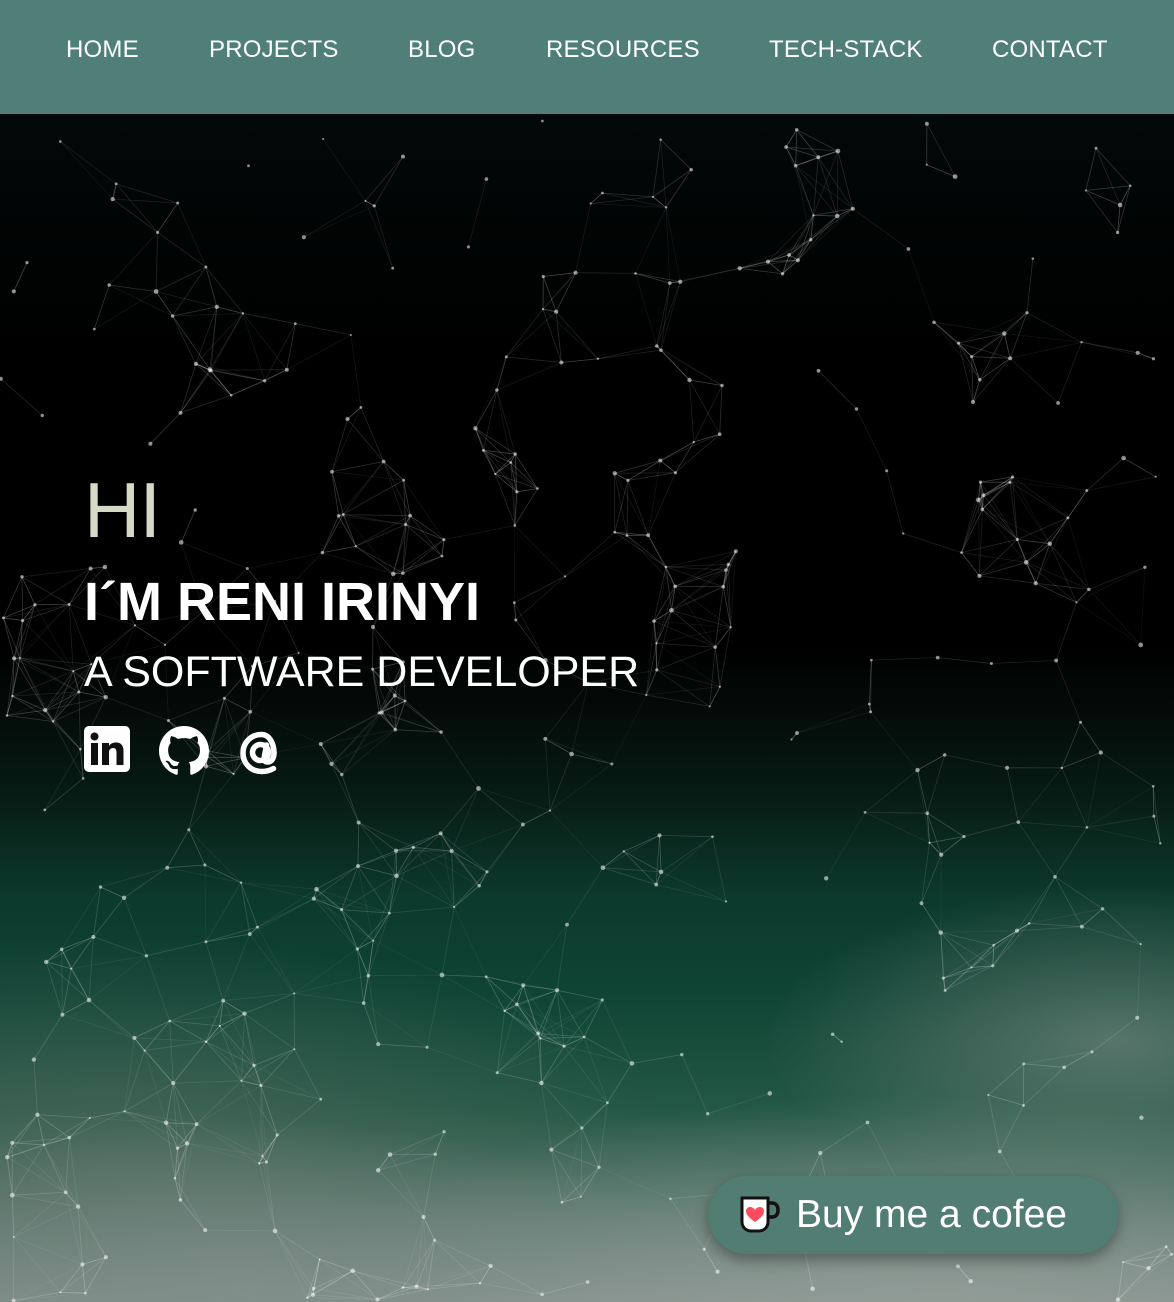  I want to click on nav-item-blog: BLOG, so click(442, 50).